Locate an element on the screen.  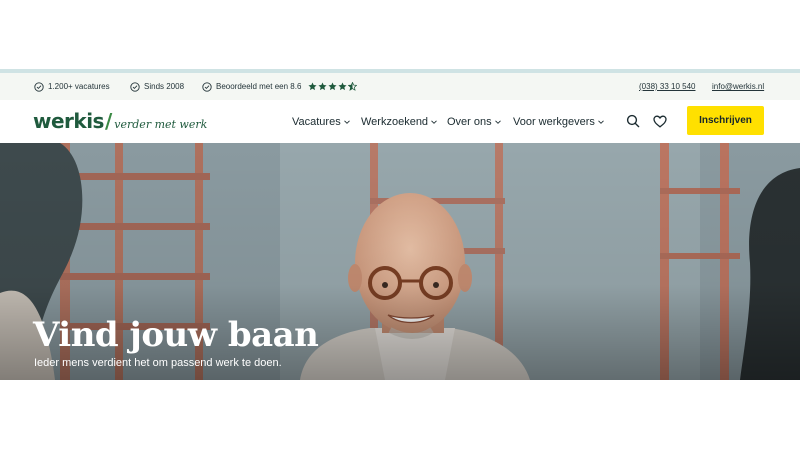
nav-label: Vacatures is located at coordinates (316, 121).